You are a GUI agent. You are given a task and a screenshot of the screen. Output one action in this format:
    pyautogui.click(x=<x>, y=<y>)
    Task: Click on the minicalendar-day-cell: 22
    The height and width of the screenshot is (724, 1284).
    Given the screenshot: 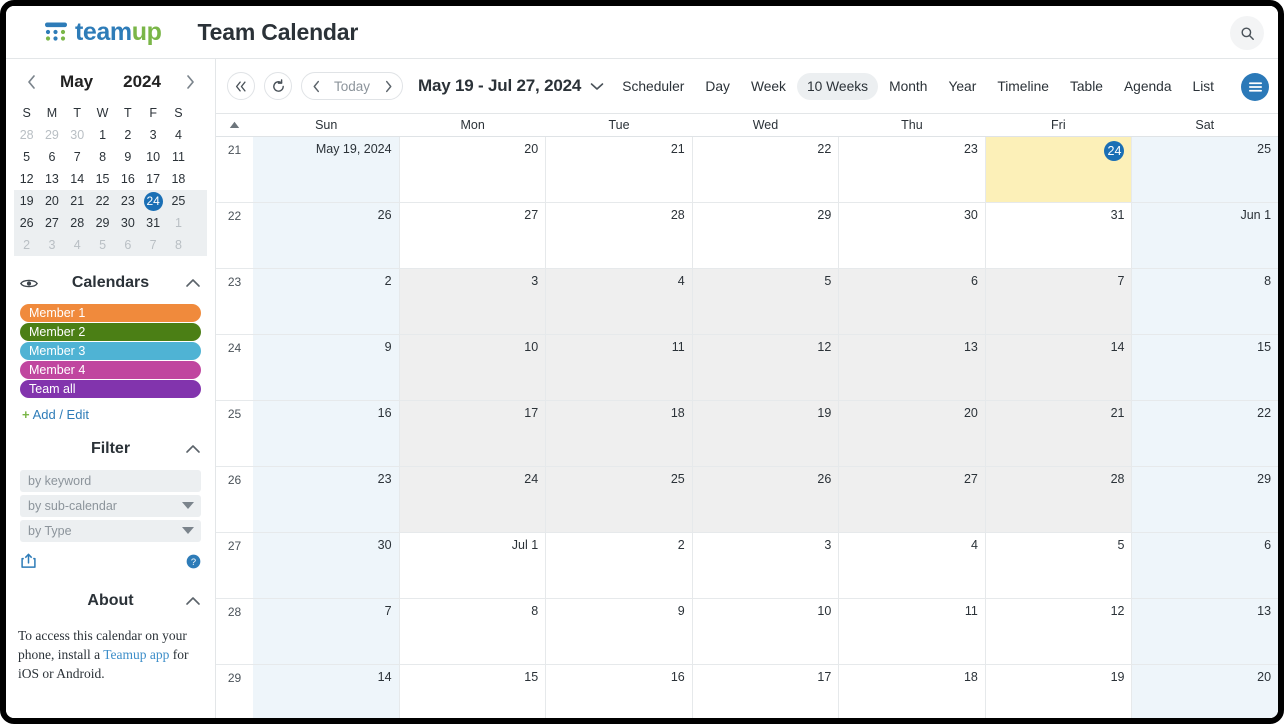 What is the action you would take?
    pyautogui.click(x=102, y=201)
    